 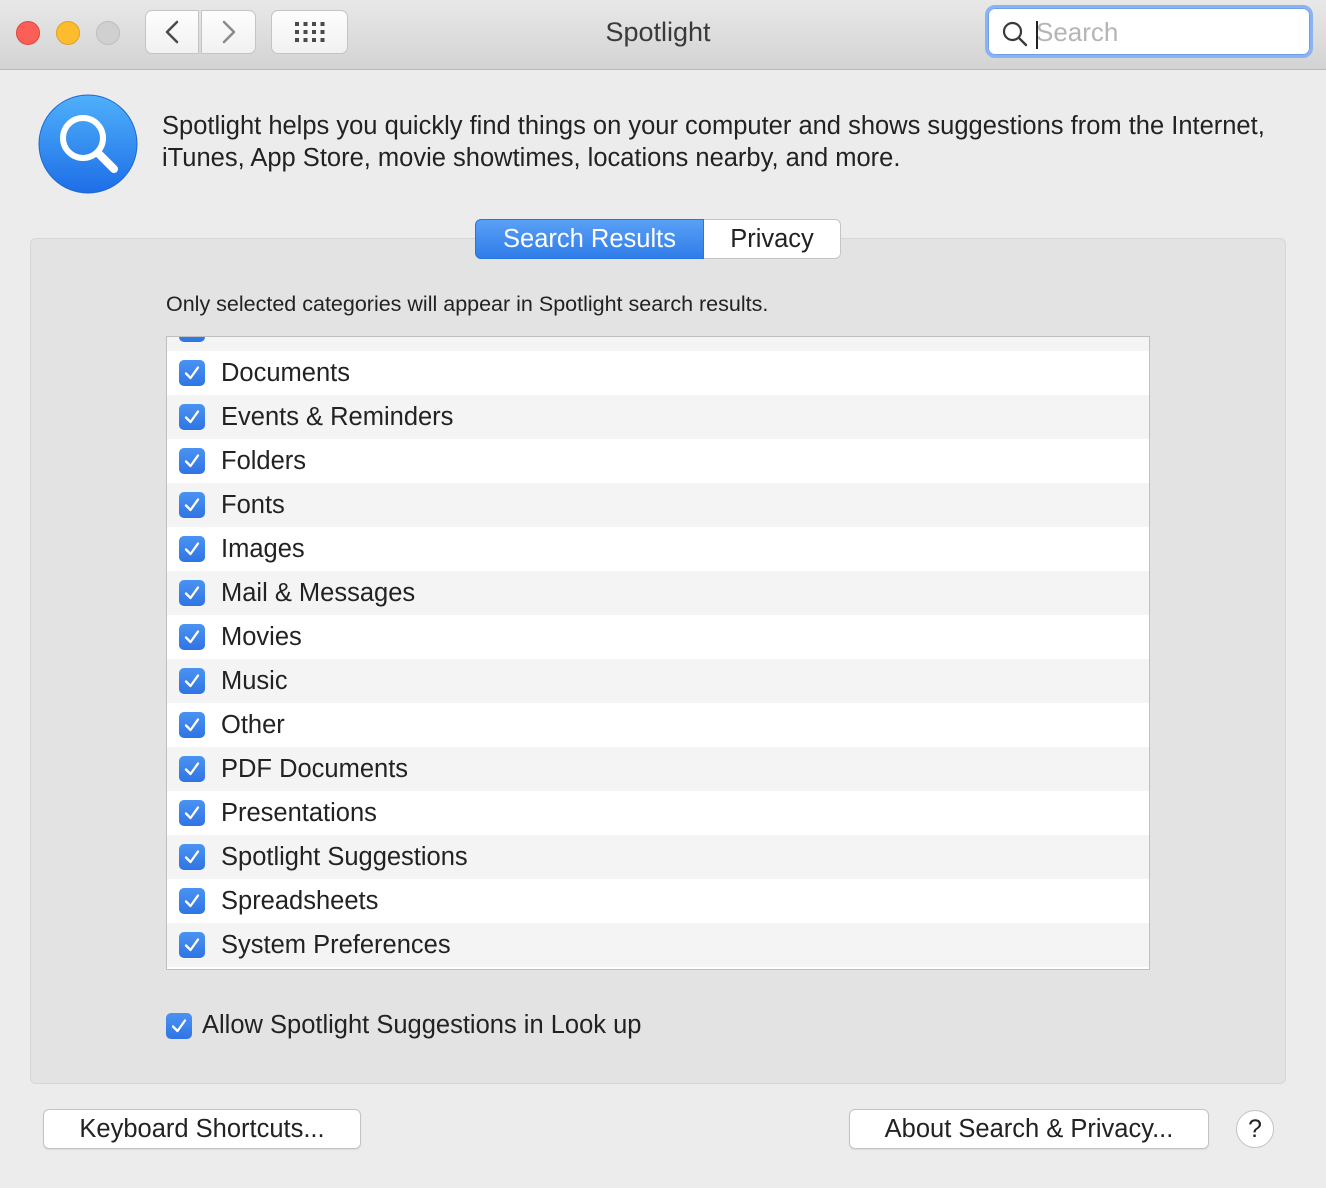 What do you see at coordinates (315, 768) in the screenshot?
I see `category-label: PDF Documents` at bounding box center [315, 768].